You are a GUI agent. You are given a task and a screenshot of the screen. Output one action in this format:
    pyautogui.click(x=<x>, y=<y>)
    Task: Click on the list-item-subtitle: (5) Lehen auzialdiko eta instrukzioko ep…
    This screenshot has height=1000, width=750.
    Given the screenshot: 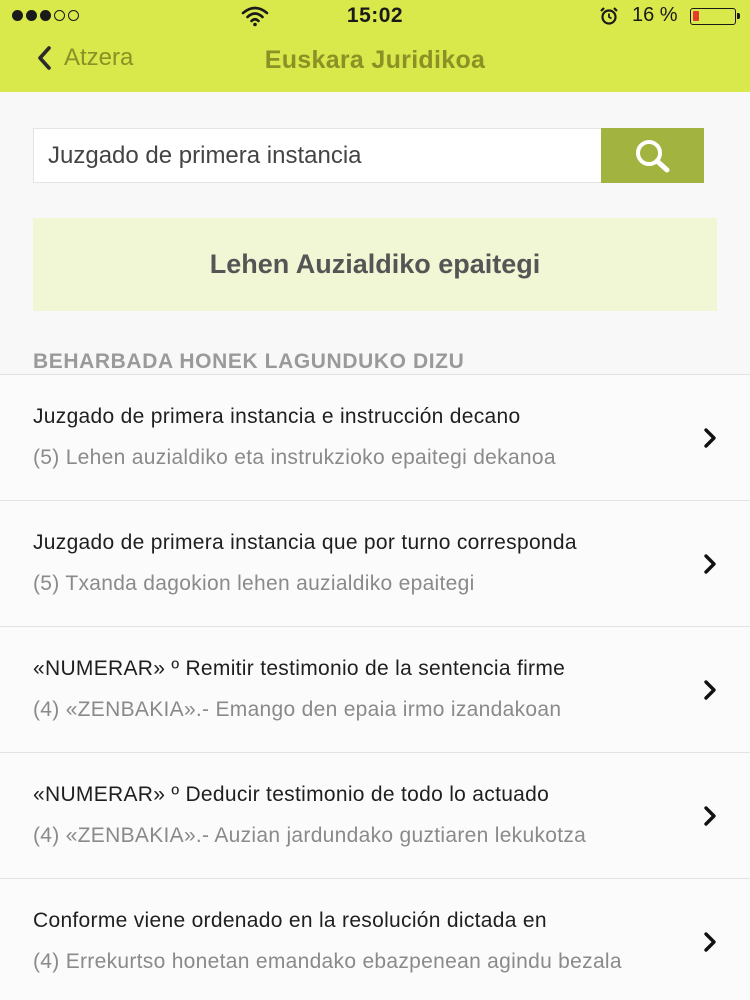 What is the action you would take?
    pyautogui.click(x=294, y=457)
    